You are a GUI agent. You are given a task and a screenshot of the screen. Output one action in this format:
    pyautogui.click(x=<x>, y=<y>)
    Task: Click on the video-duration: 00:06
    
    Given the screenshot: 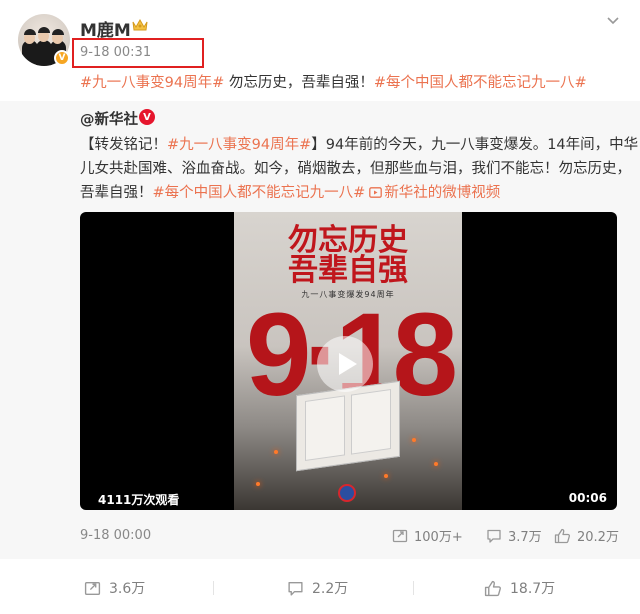 What is the action you would take?
    pyautogui.click(x=587, y=498)
    